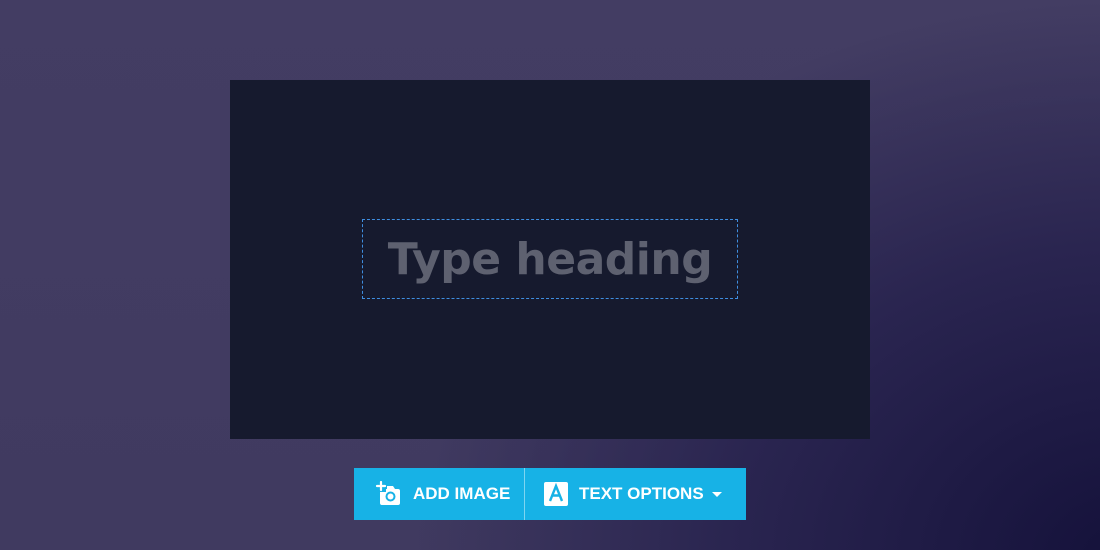  I want to click on add-image-button: ADD IMAGE, so click(439, 494).